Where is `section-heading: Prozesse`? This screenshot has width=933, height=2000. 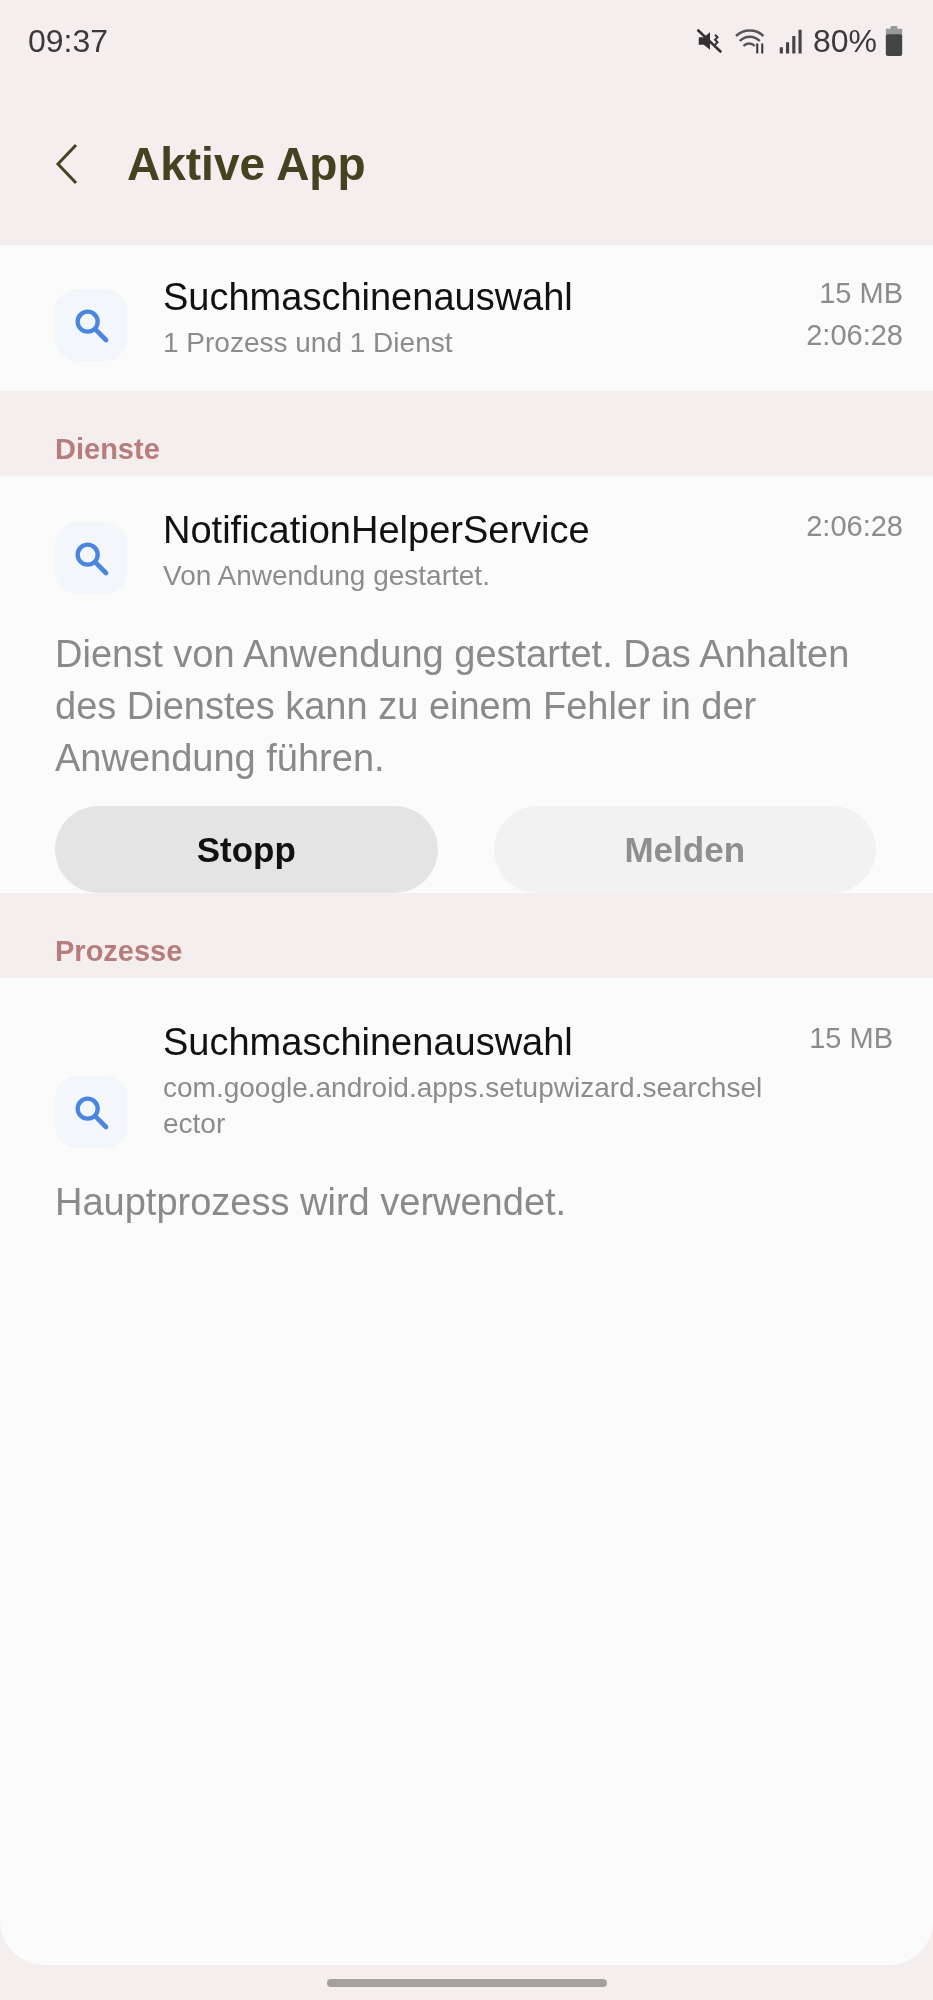 section-heading: Prozesse is located at coordinates (119, 951).